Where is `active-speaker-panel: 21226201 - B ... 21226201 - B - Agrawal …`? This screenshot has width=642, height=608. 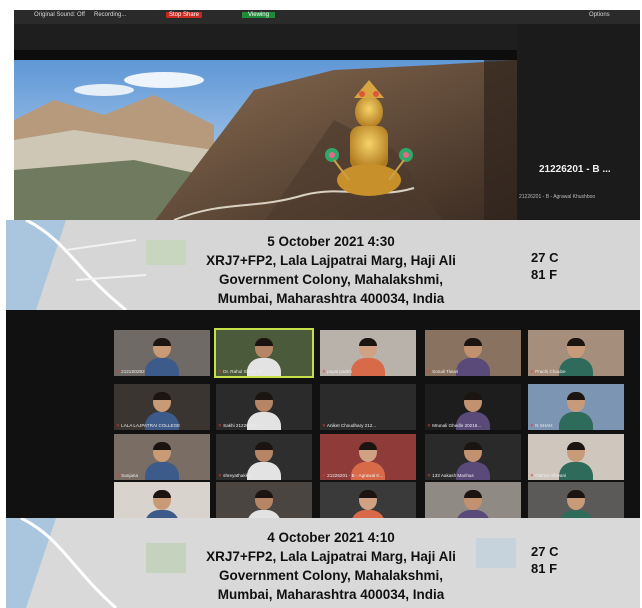 active-speaker-panel: 21226201 - B ... 21226201 - B - Agrawal … is located at coordinates (578, 123).